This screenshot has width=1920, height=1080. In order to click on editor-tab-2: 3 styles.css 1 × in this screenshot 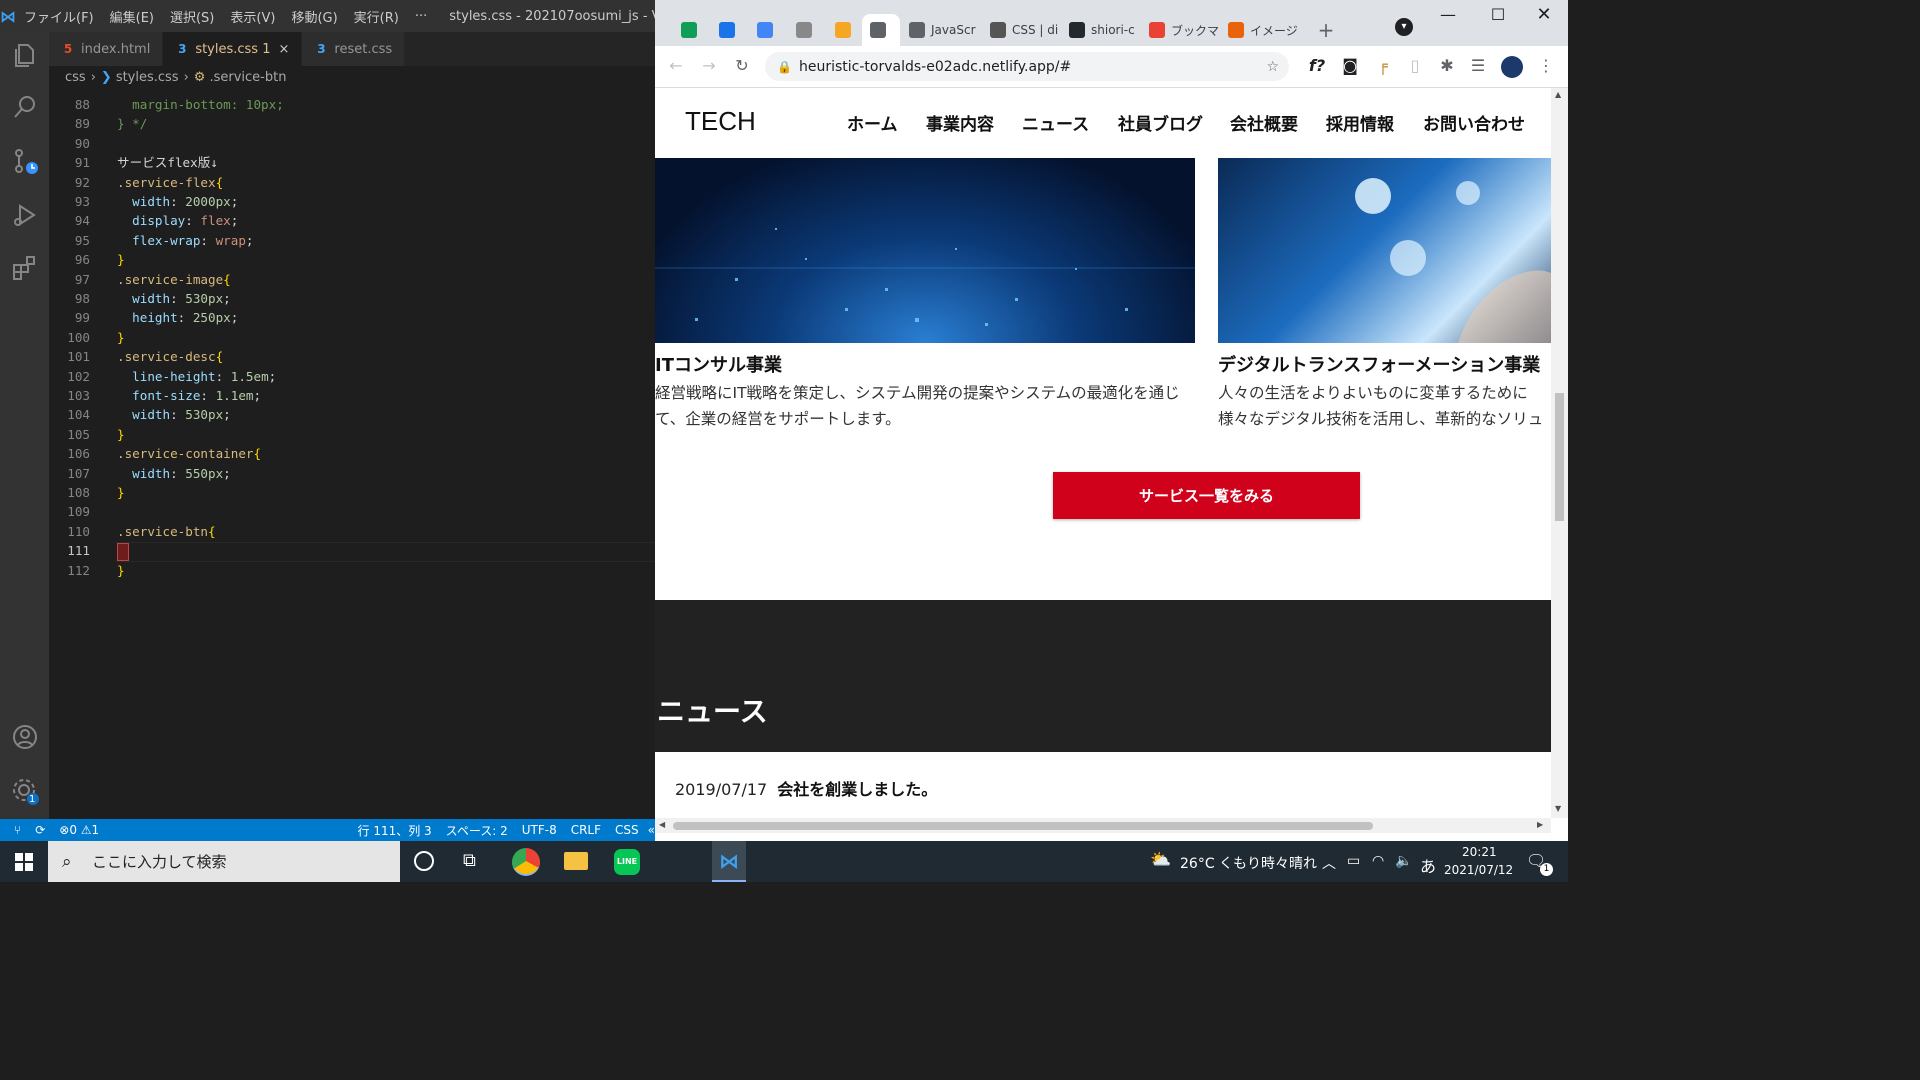, I will do `click(233, 49)`.